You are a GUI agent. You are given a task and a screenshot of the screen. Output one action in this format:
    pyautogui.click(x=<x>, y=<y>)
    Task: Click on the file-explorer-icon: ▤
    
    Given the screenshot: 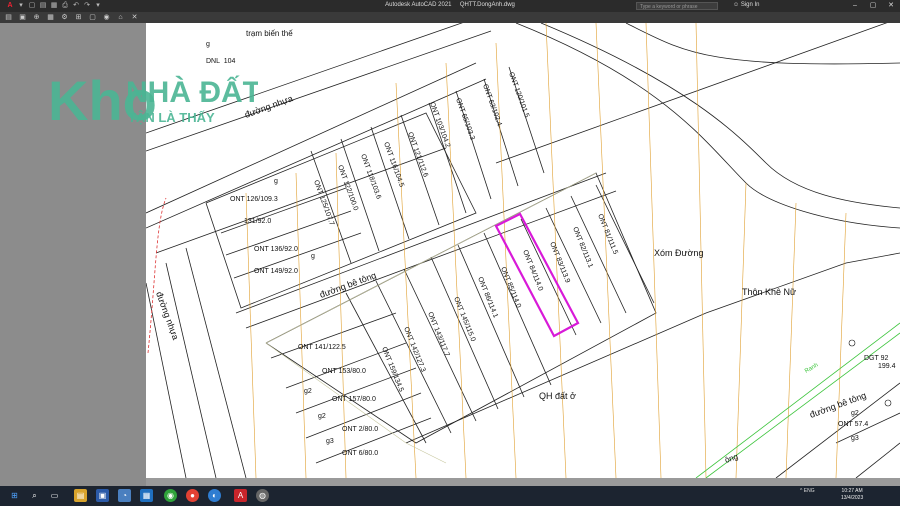 What is the action you would take?
    pyautogui.click(x=80, y=495)
    